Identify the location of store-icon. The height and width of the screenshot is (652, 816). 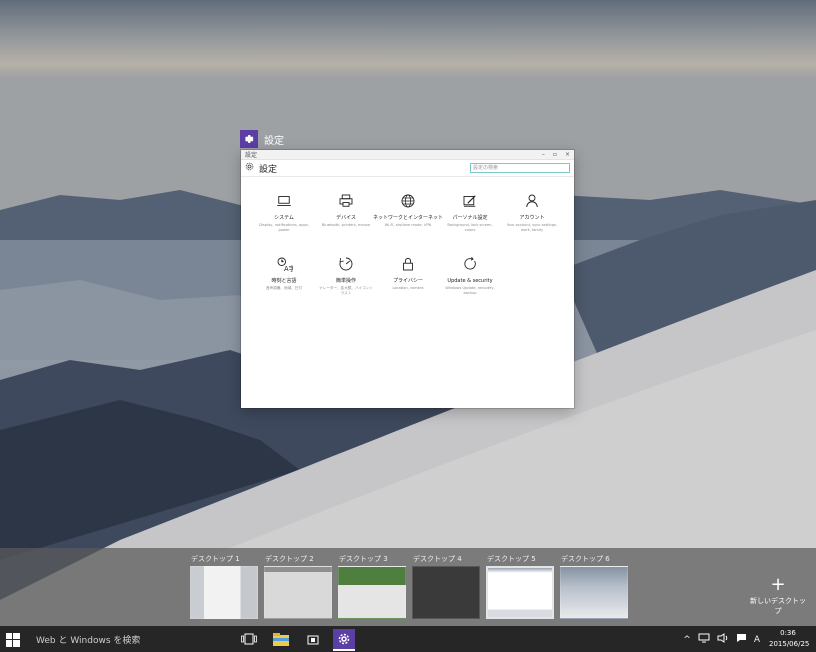
(313, 640).